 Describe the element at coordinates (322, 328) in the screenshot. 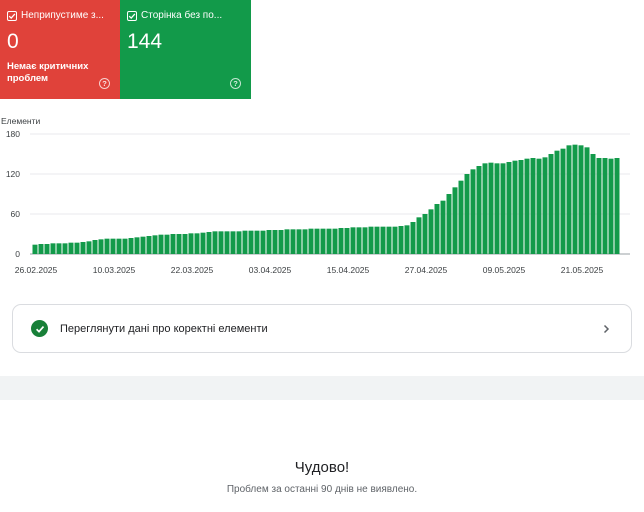

I see `view-valid-items-link: Переглянути дані про коректні елементи` at that location.